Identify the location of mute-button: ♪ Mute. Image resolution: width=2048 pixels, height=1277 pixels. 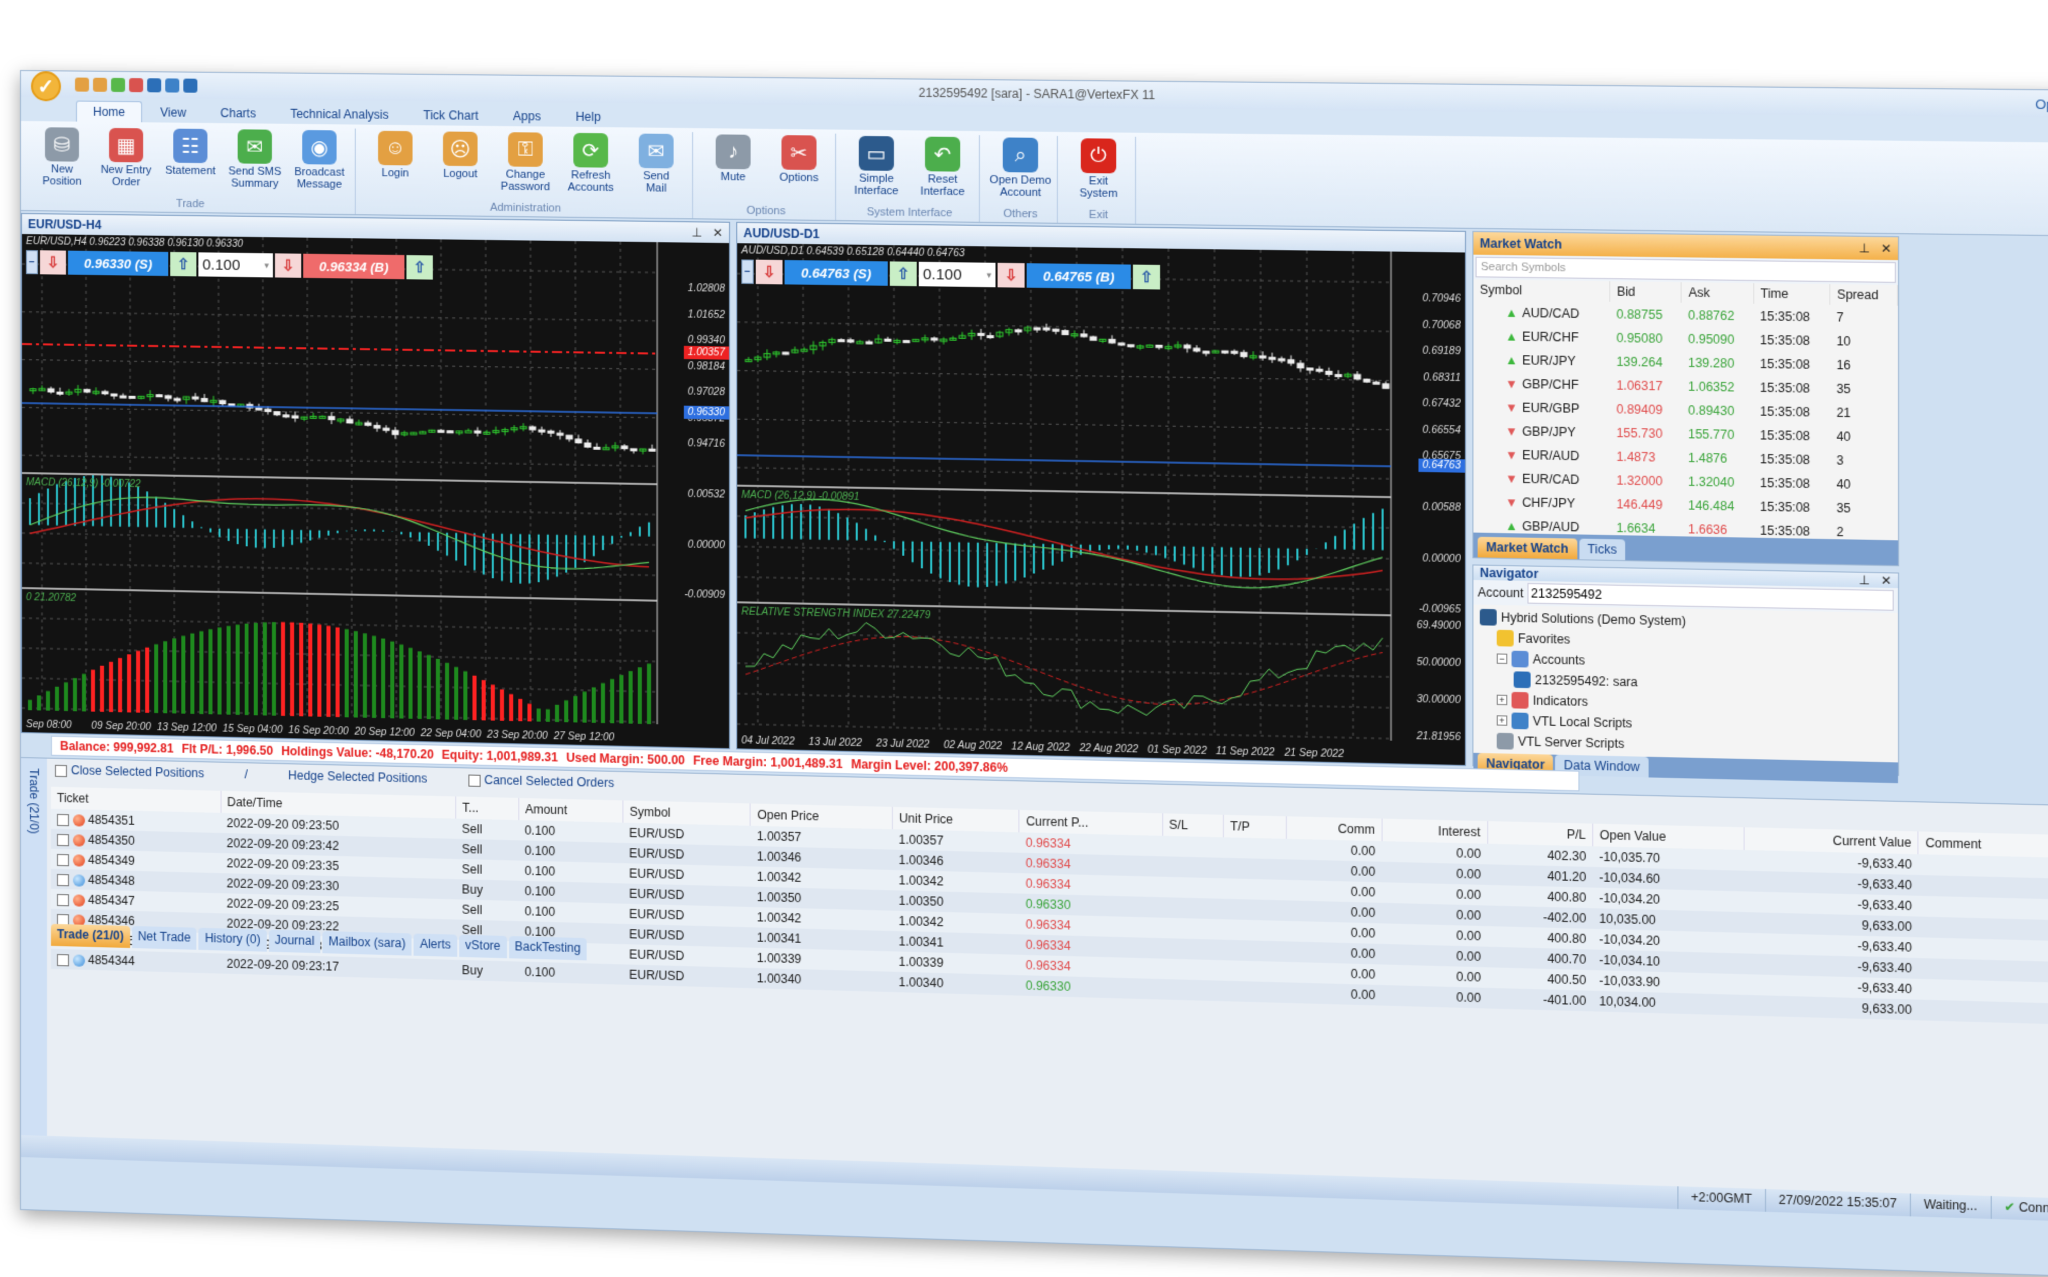
(733, 168).